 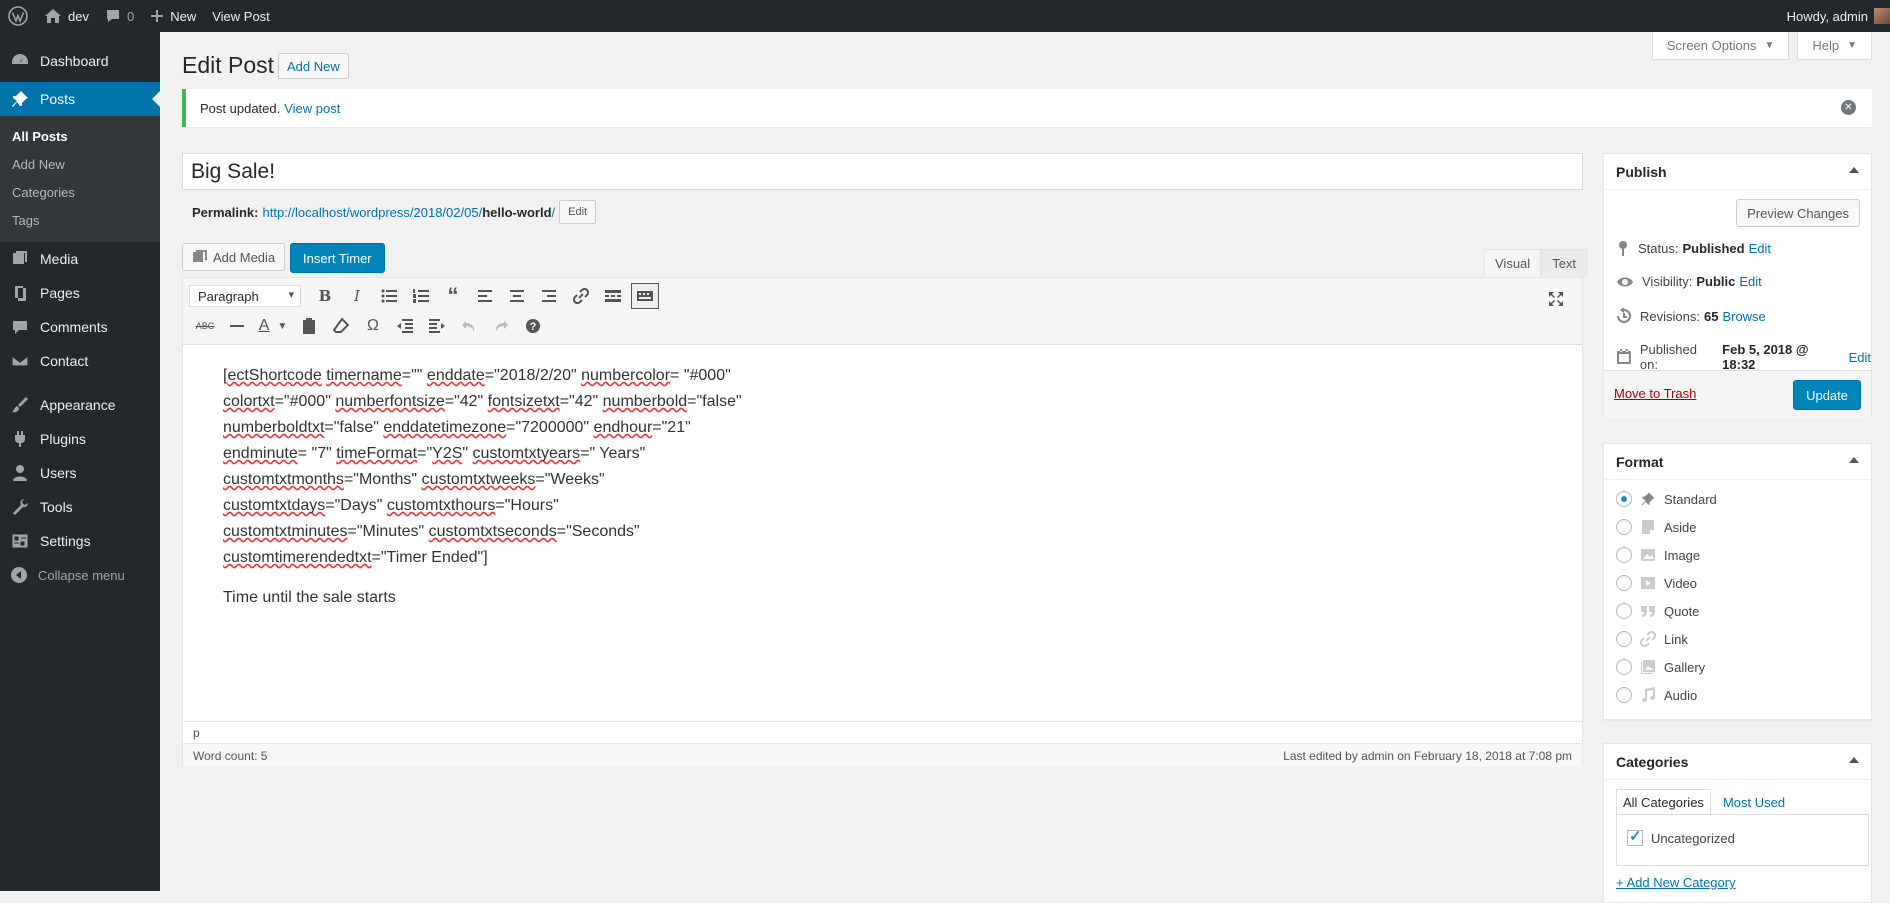 What do you see at coordinates (237, 326) in the screenshot?
I see `horizontal-line-icon` at bounding box center [237, 326].